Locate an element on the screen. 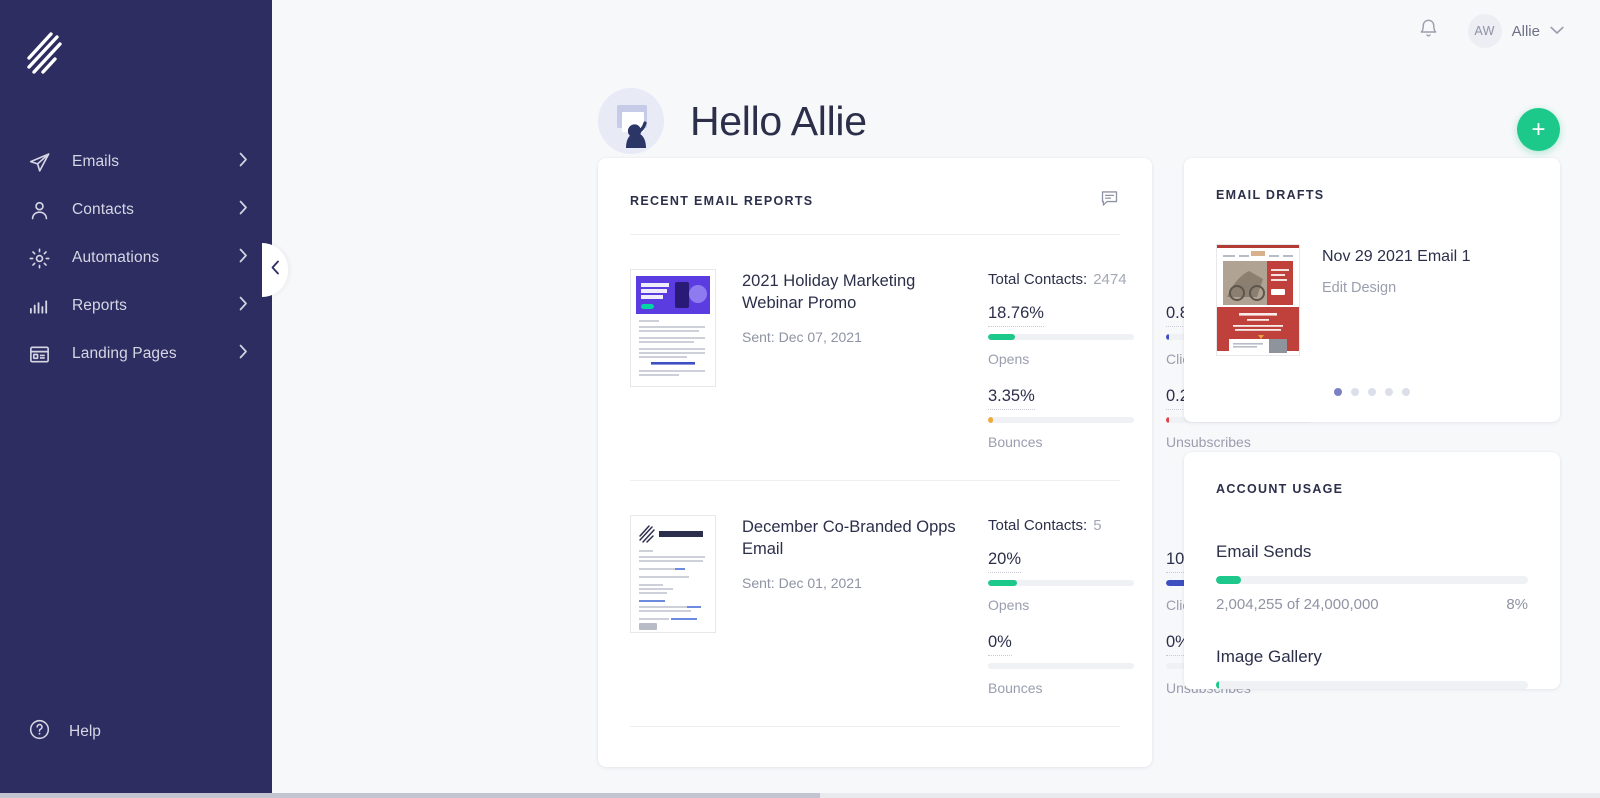 This screenshot has width=1600, height=798. report-name: December Co-Branded Opps Email is located at coordinates (849, 538).